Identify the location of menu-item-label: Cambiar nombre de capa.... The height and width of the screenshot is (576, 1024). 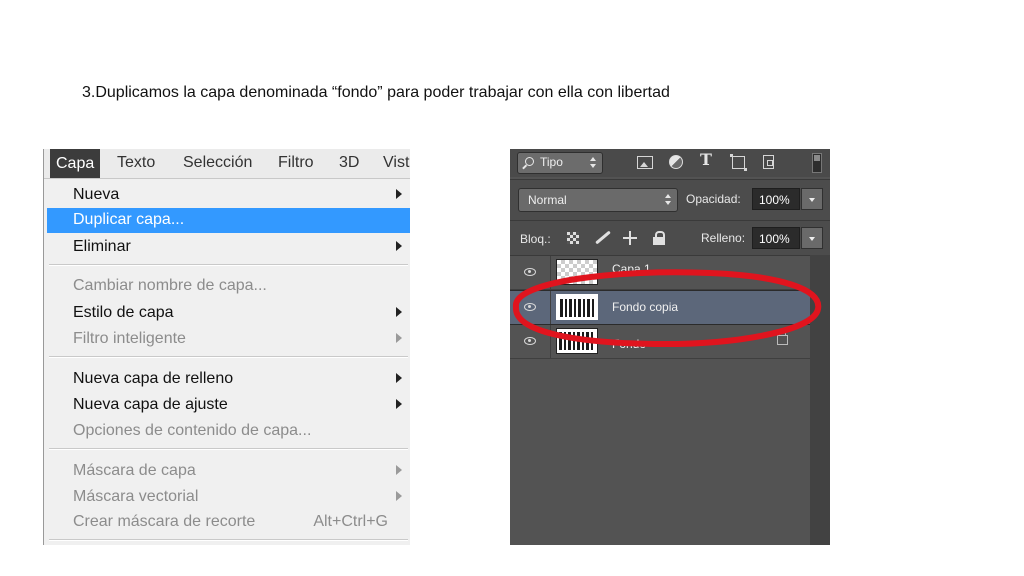
(170, 285).